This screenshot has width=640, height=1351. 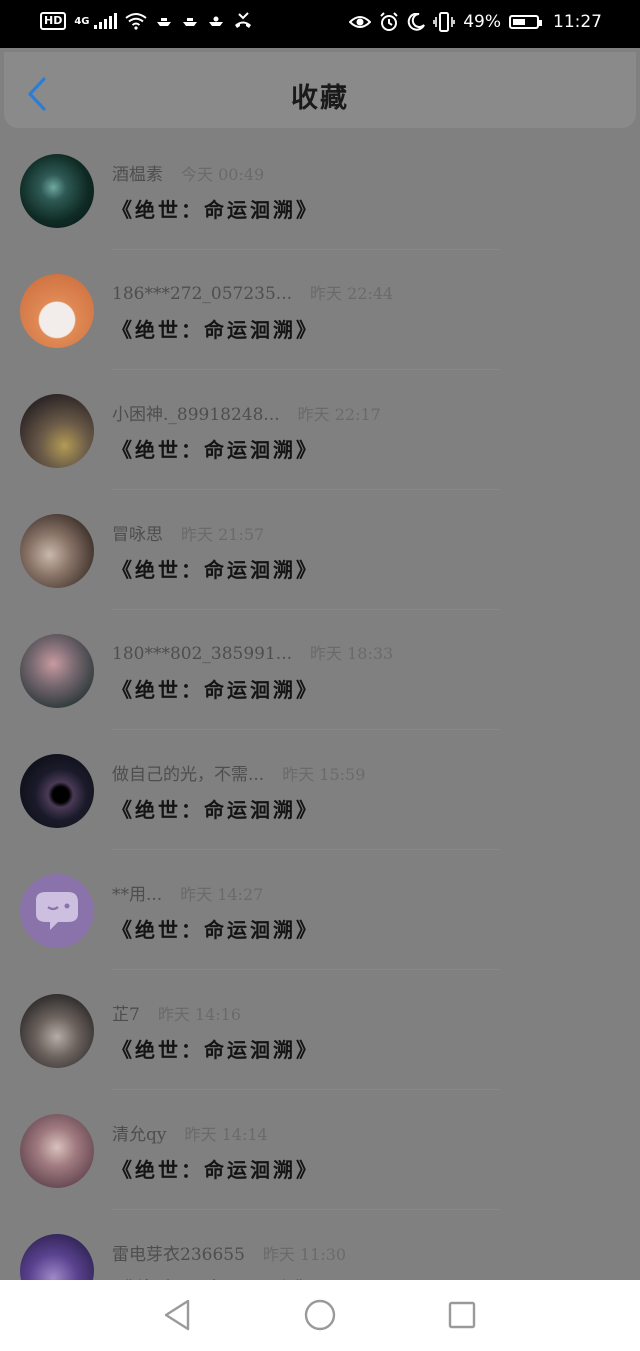 I want to click on timestamp: 昨天 14:27, so click(x=222, y=894).